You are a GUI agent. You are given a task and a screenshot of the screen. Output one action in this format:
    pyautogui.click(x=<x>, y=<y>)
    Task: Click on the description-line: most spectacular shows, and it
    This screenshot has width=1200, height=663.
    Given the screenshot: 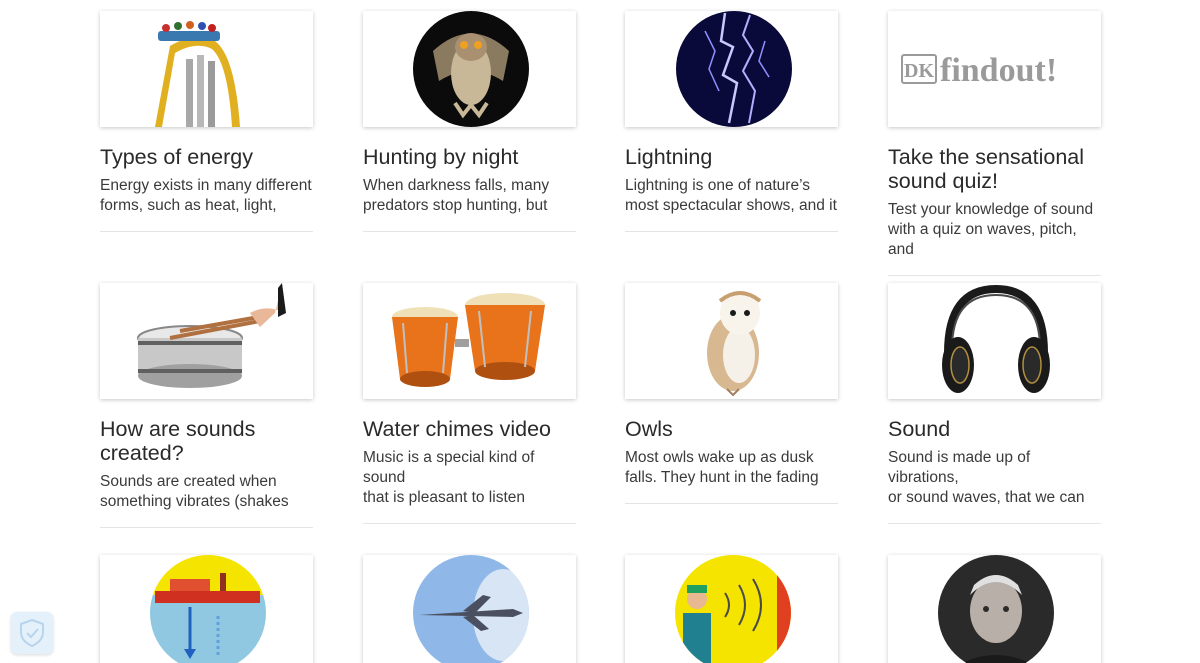 What is the action you would take?
    pyautogui.click(x=731, y=205)
    